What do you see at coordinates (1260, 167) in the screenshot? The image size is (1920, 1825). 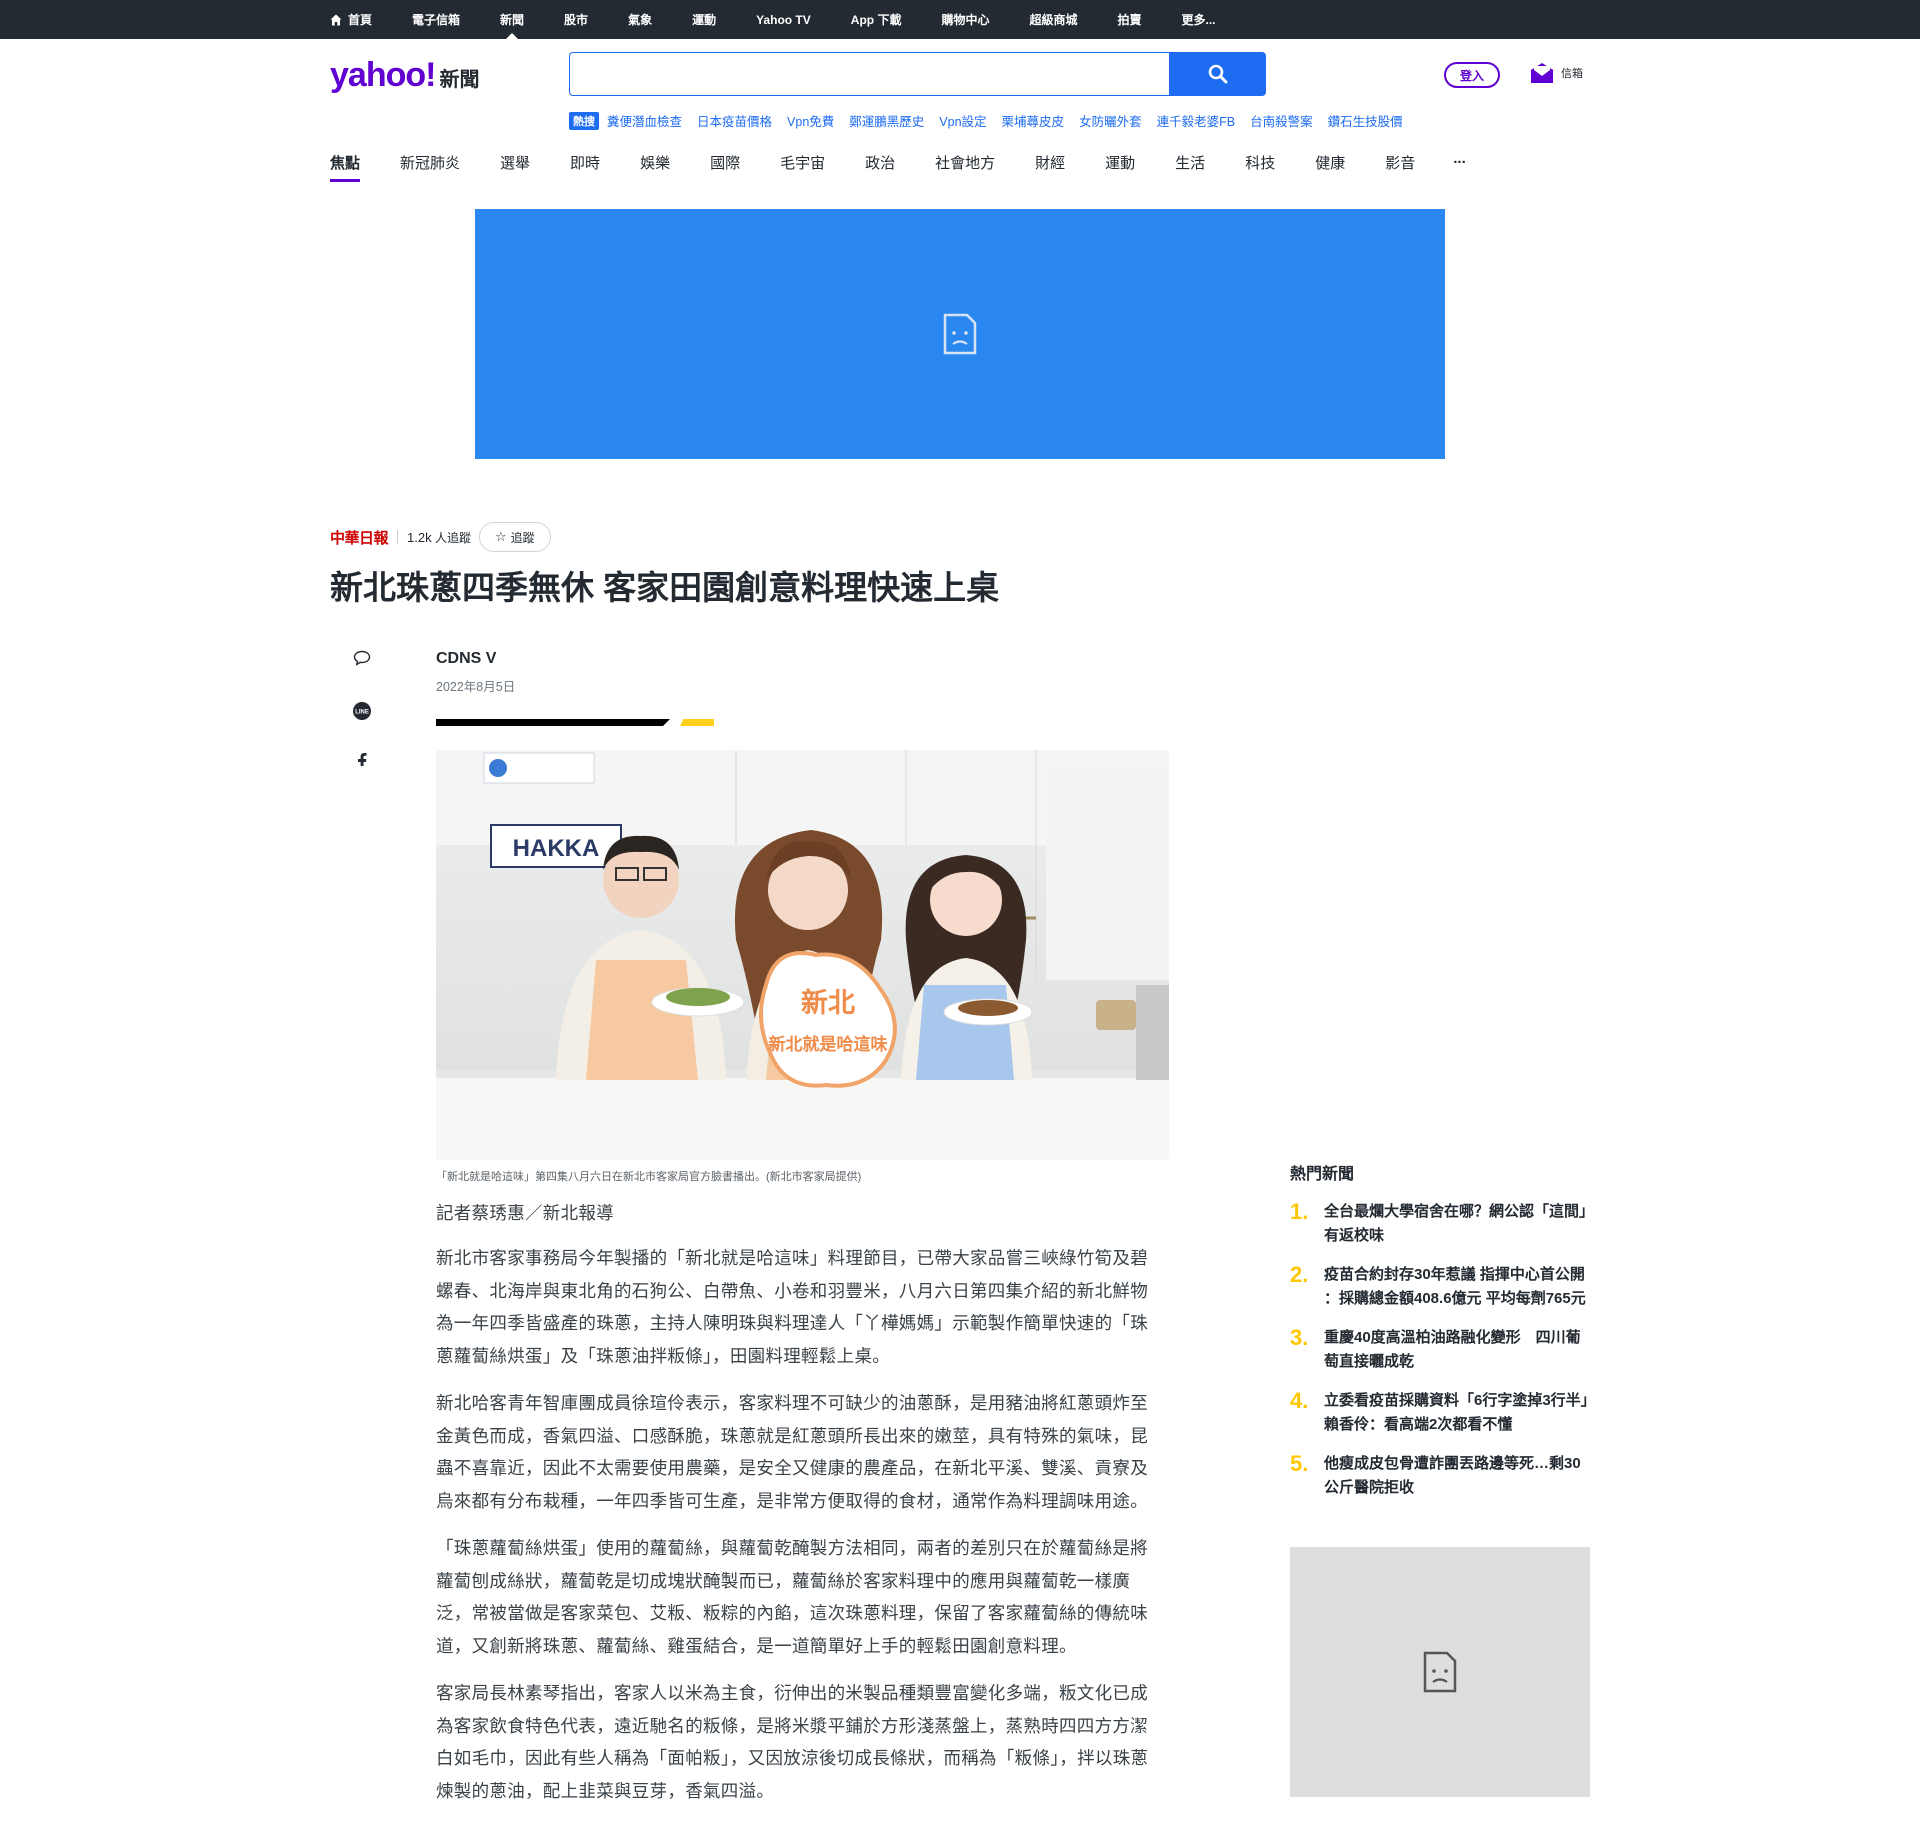 I see `category-tab-13: 科技` at bounding box center [1260, 167].